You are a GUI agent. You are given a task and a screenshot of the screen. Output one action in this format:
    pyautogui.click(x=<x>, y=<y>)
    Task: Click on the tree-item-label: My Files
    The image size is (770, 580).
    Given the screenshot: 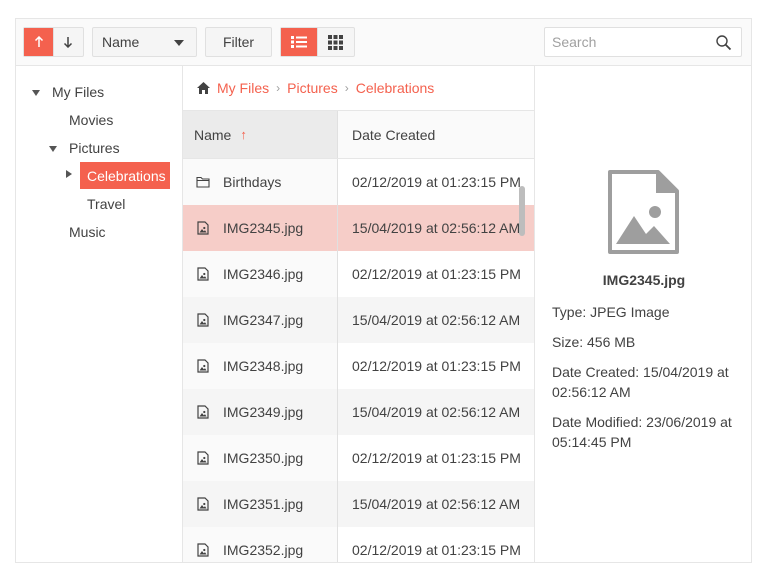 What is the action you would take?
    pyautogui.click(x=78, y=92)
    